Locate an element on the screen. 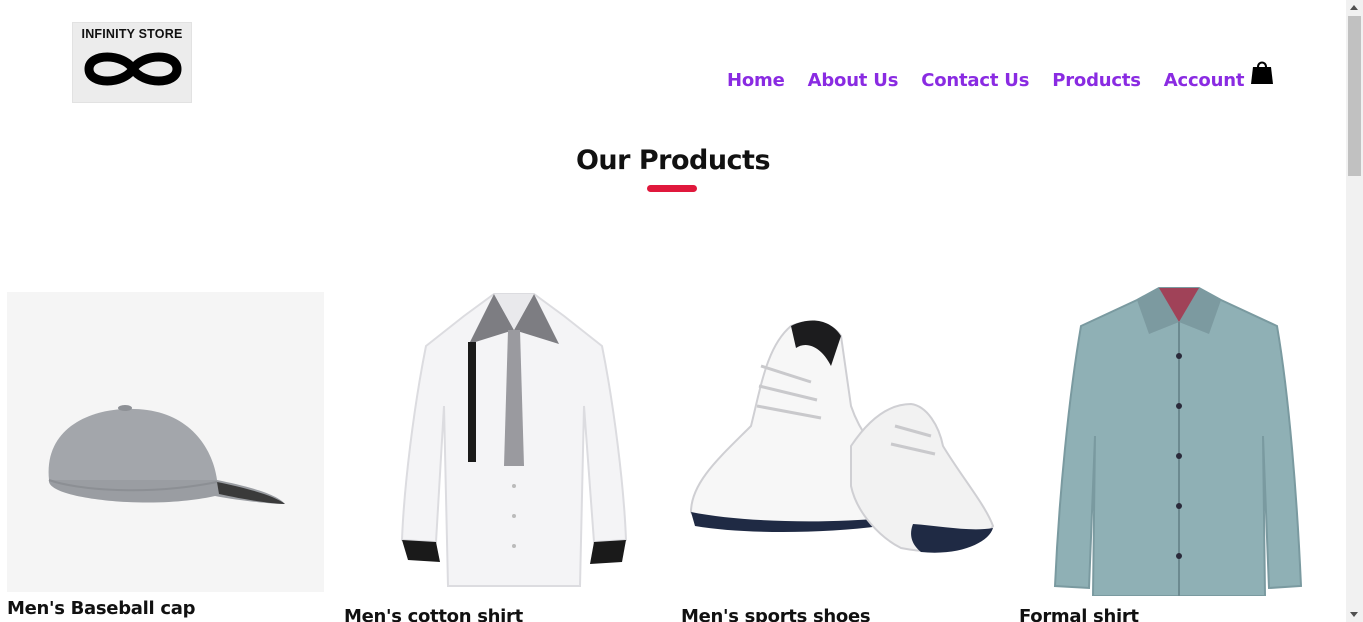 The width and height of the screenshot is (1363, 622). shopping-bag-icon is located at coordinates (1262, 72).